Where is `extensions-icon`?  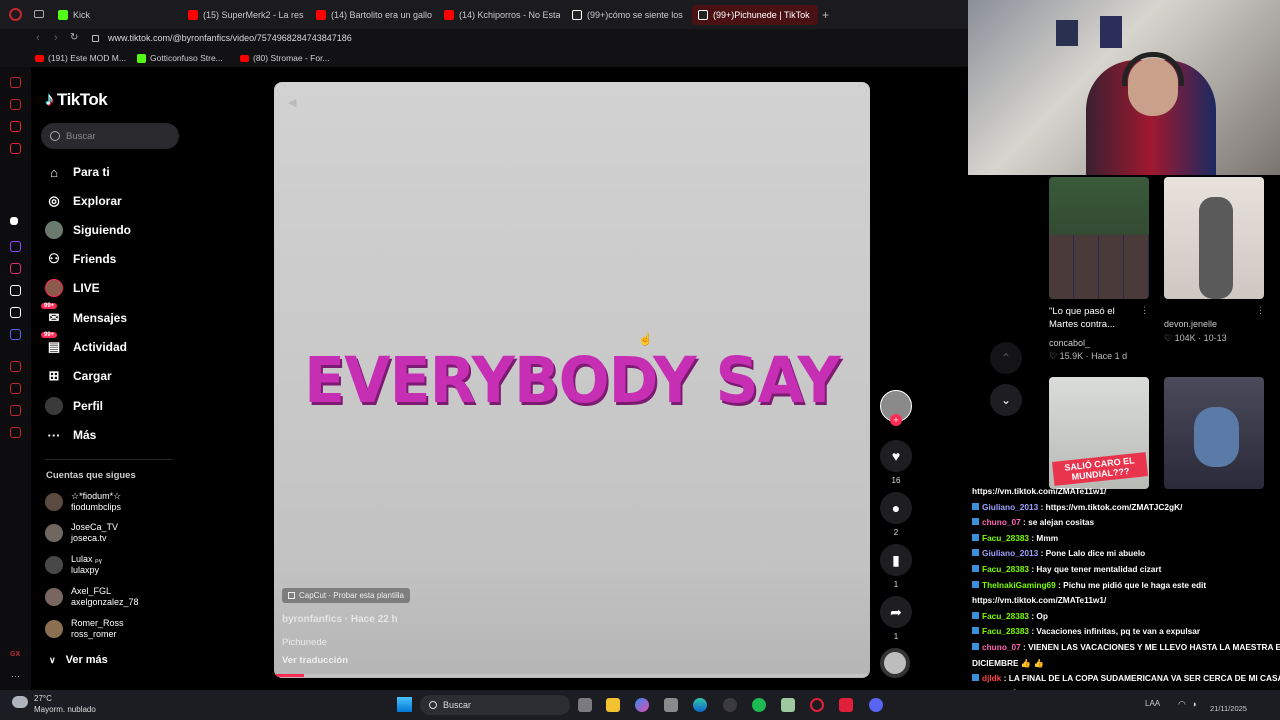 extensions-icon is located at coordinates (15, 410).